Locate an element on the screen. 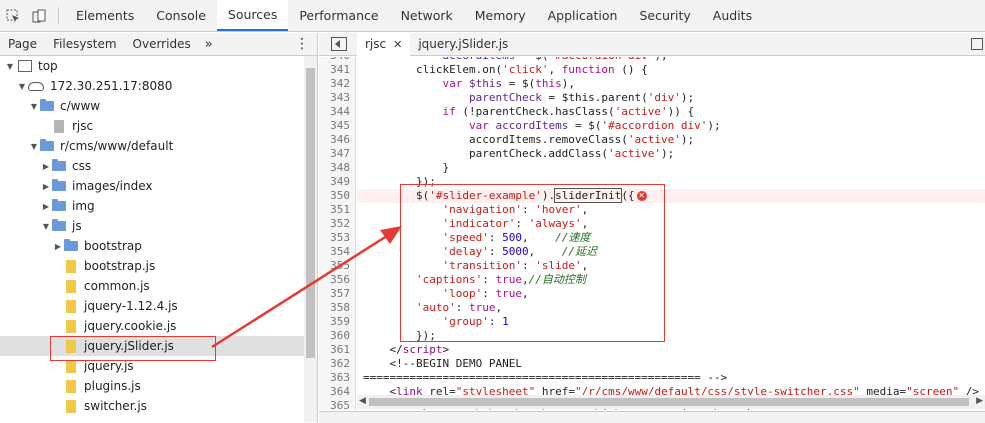  annotation-arrow is located at coordinates (306, 287).